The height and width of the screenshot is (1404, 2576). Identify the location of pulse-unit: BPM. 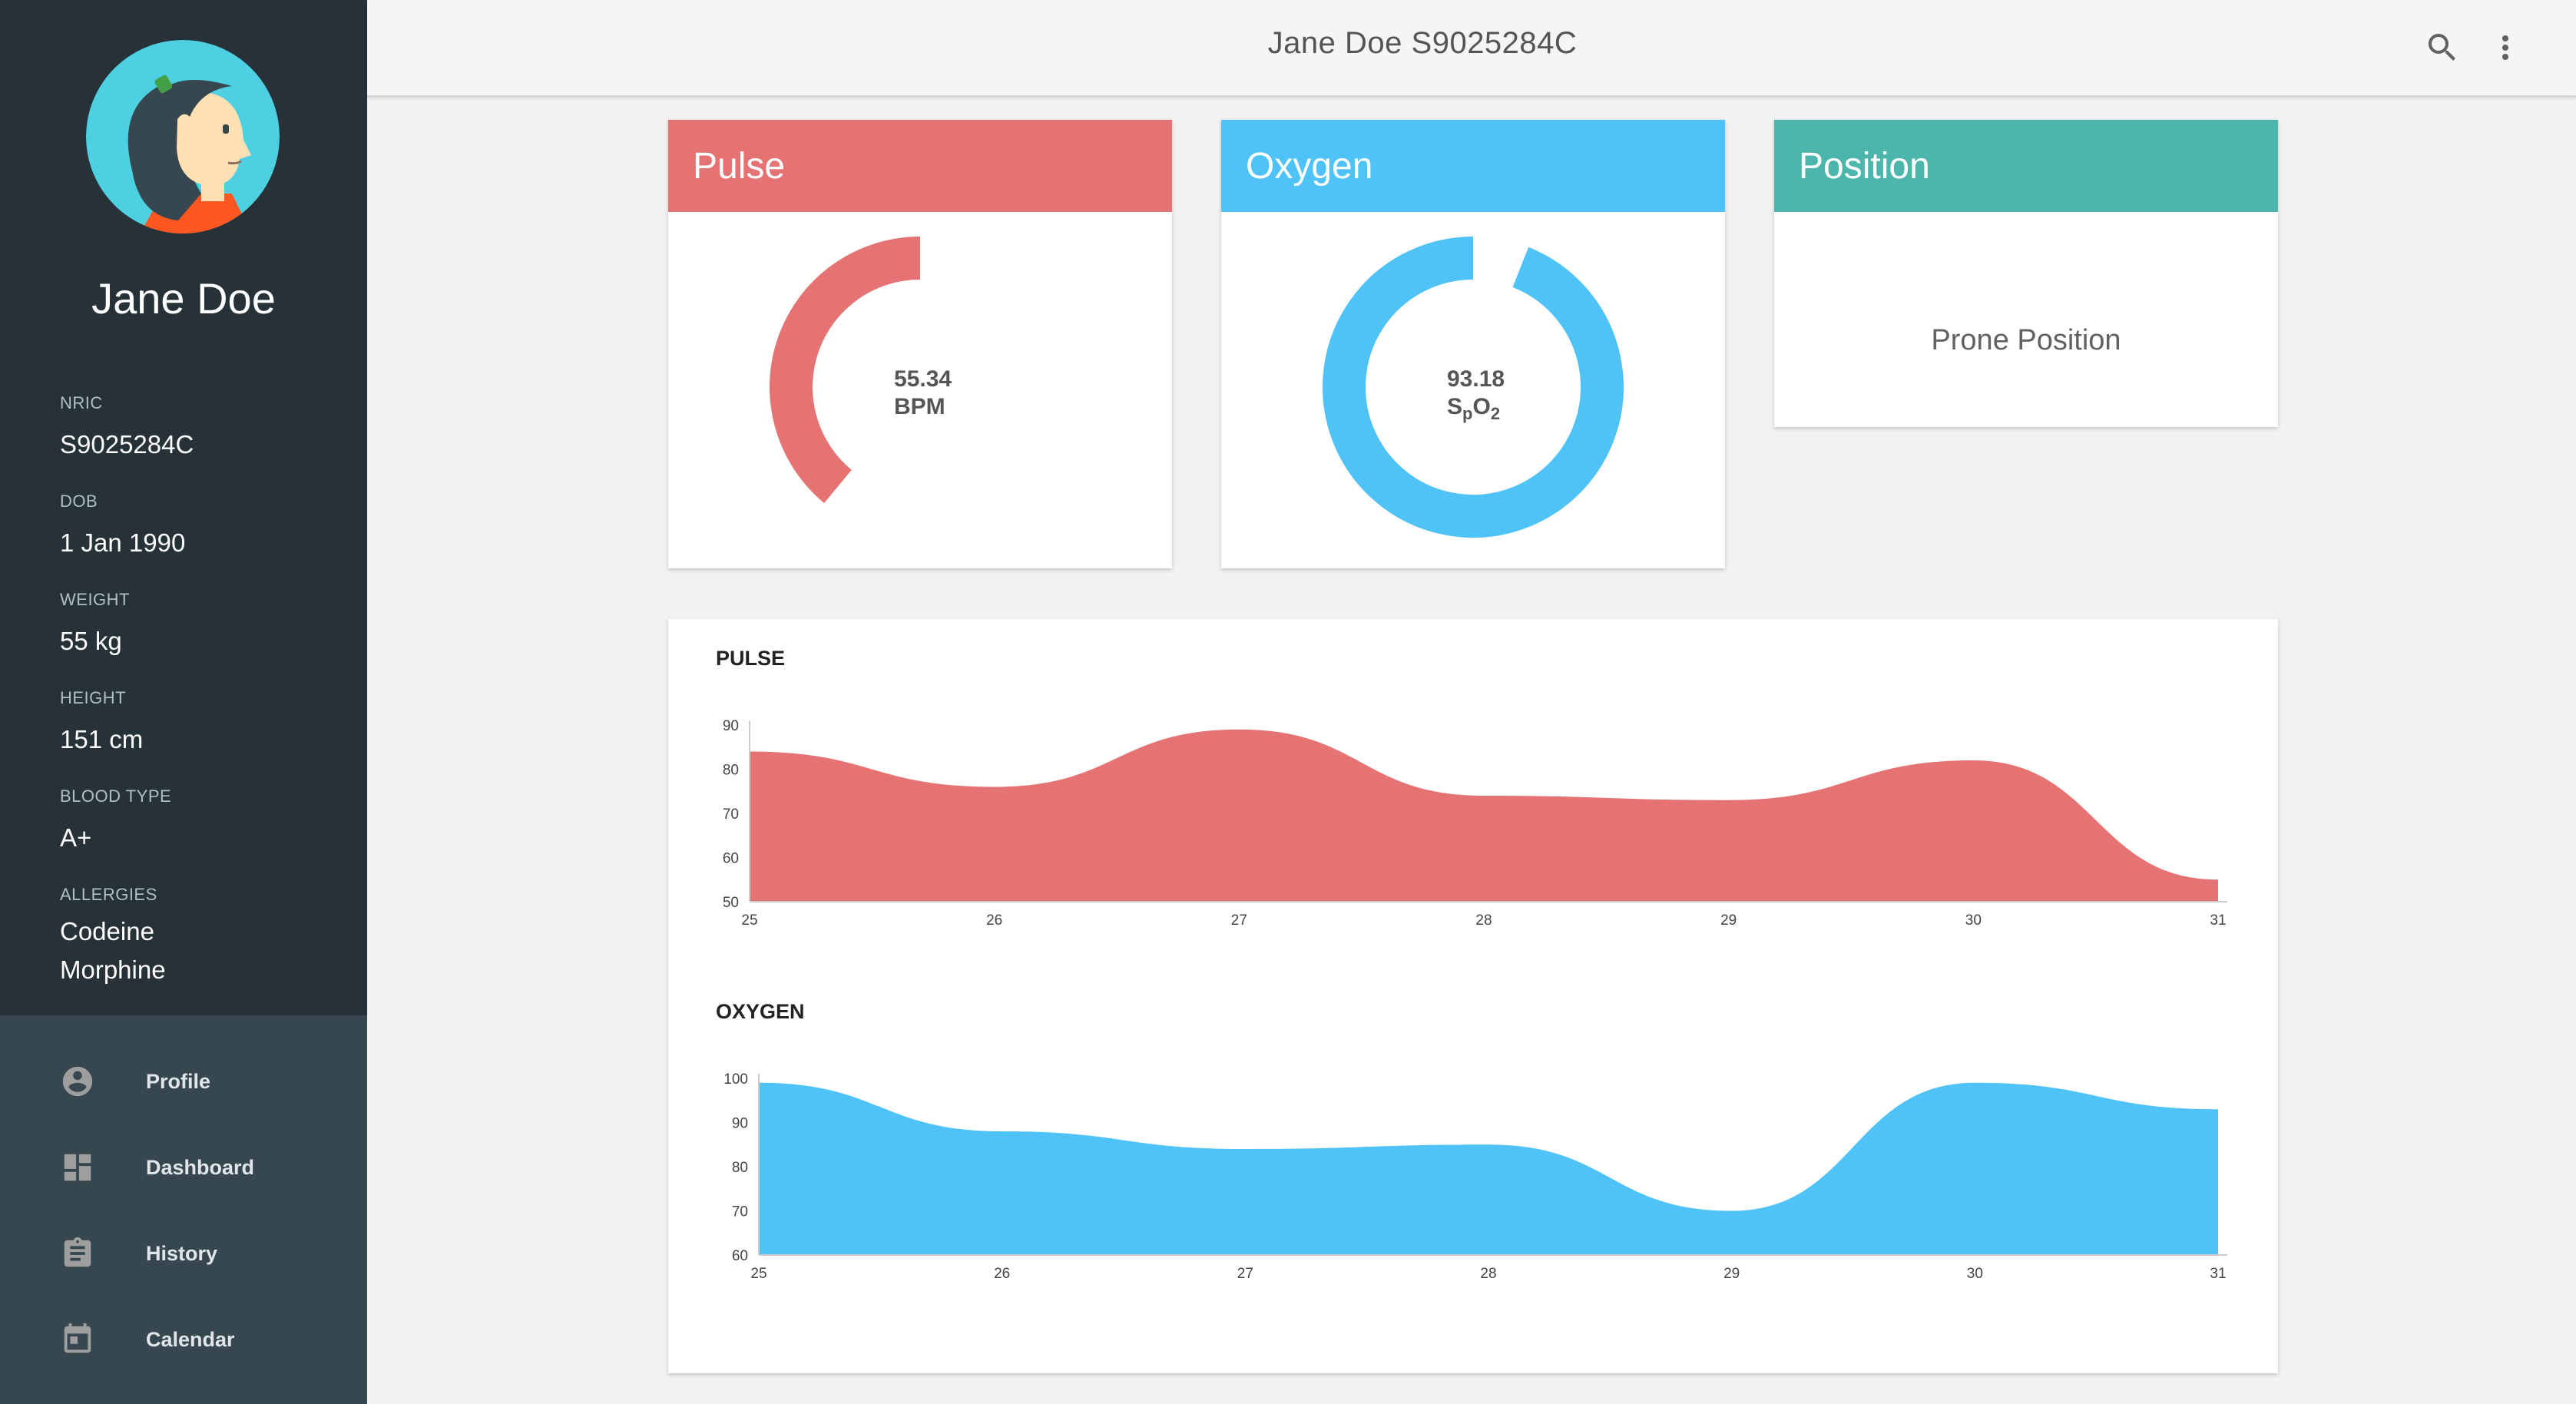
(920, 406).